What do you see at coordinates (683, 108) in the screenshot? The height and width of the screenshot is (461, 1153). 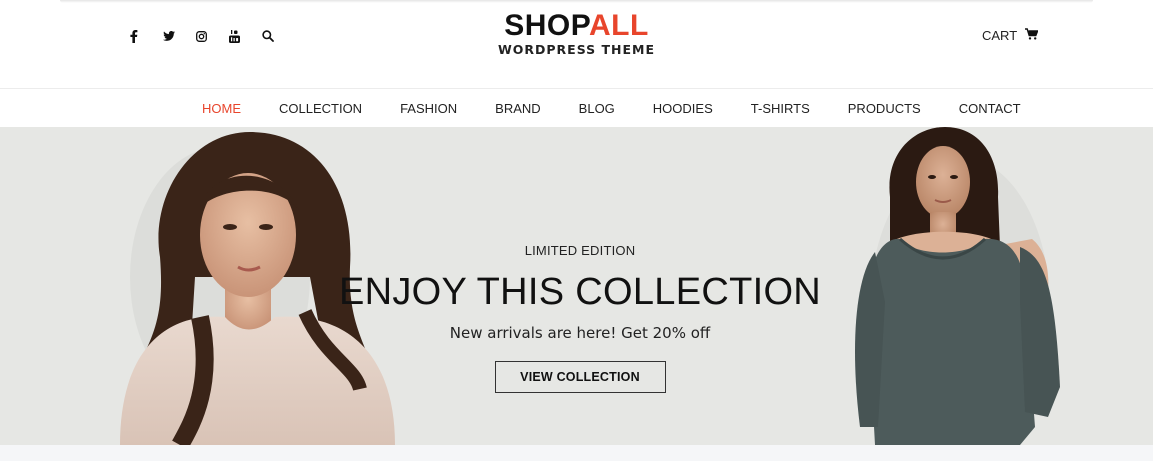 I see `nav-item-hoodies: HOODIES` at bounding box center [683, 108].